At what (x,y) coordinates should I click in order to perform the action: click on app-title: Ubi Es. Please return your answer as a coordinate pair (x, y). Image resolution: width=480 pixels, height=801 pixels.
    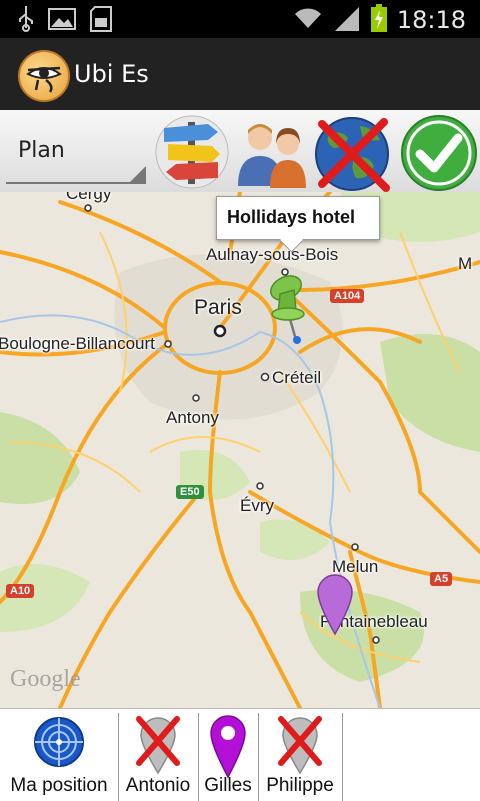
    Looking at the image, I should click on (111, 74).